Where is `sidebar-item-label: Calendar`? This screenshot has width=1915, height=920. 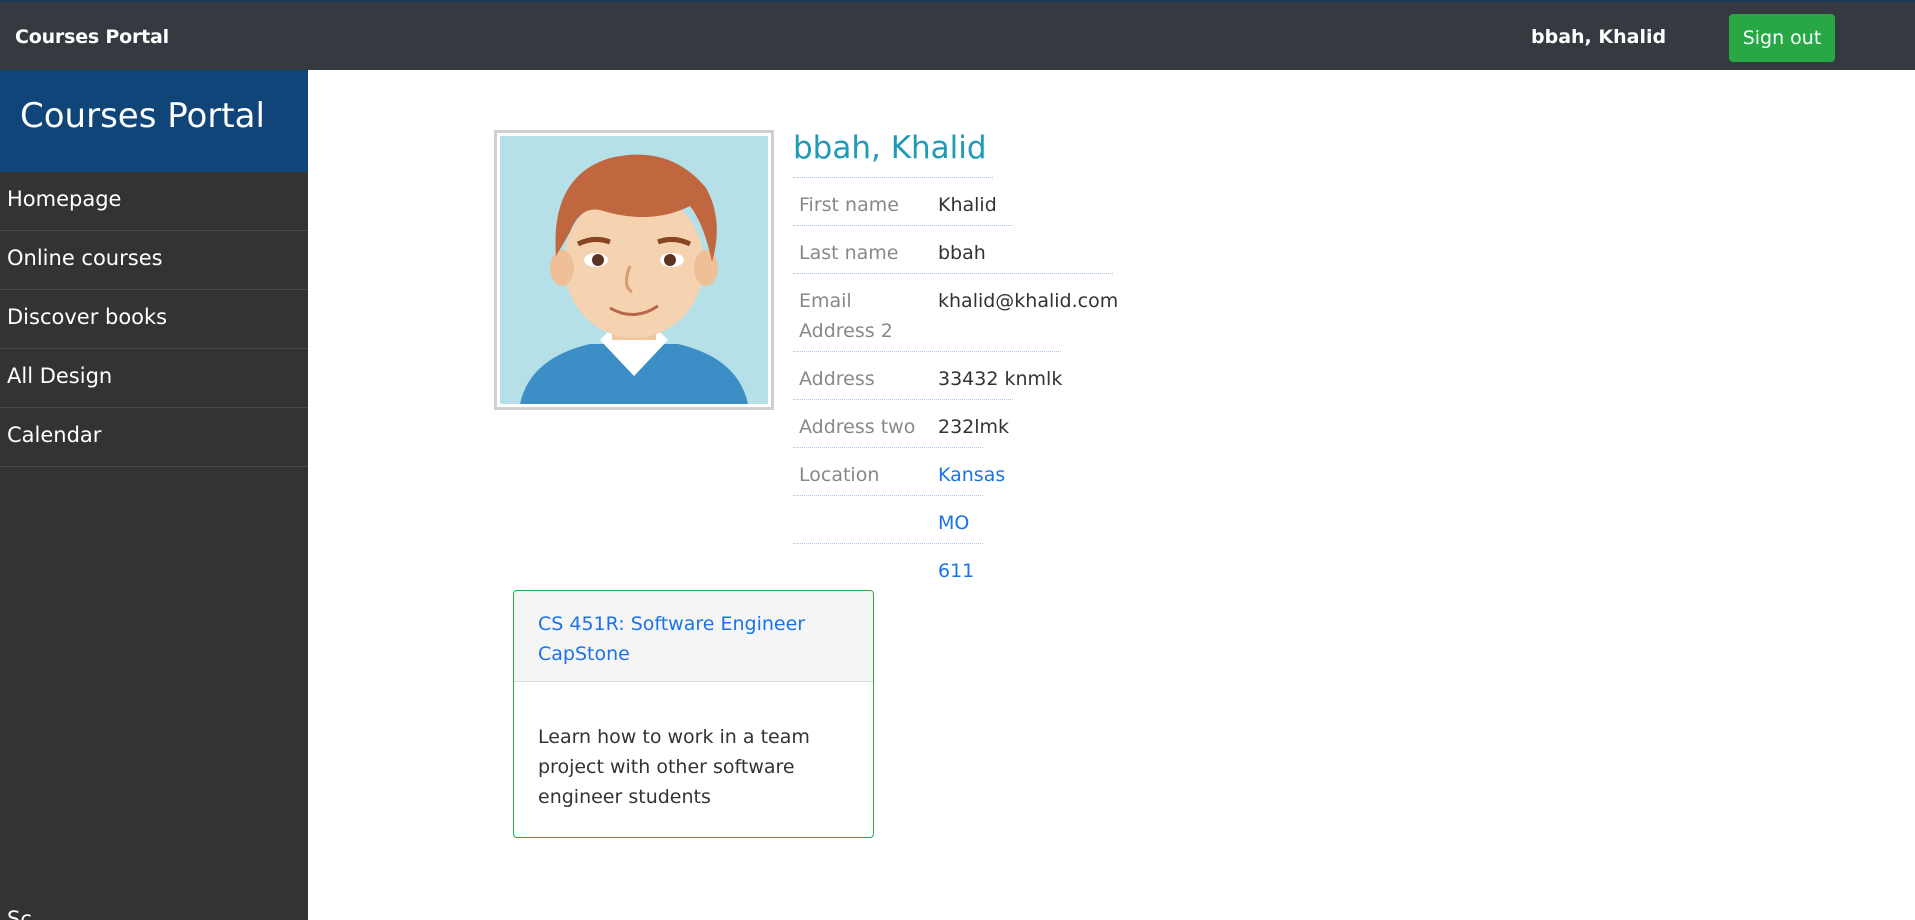
sidebar-item-label: Calendar is located at coordinates (54, 435).